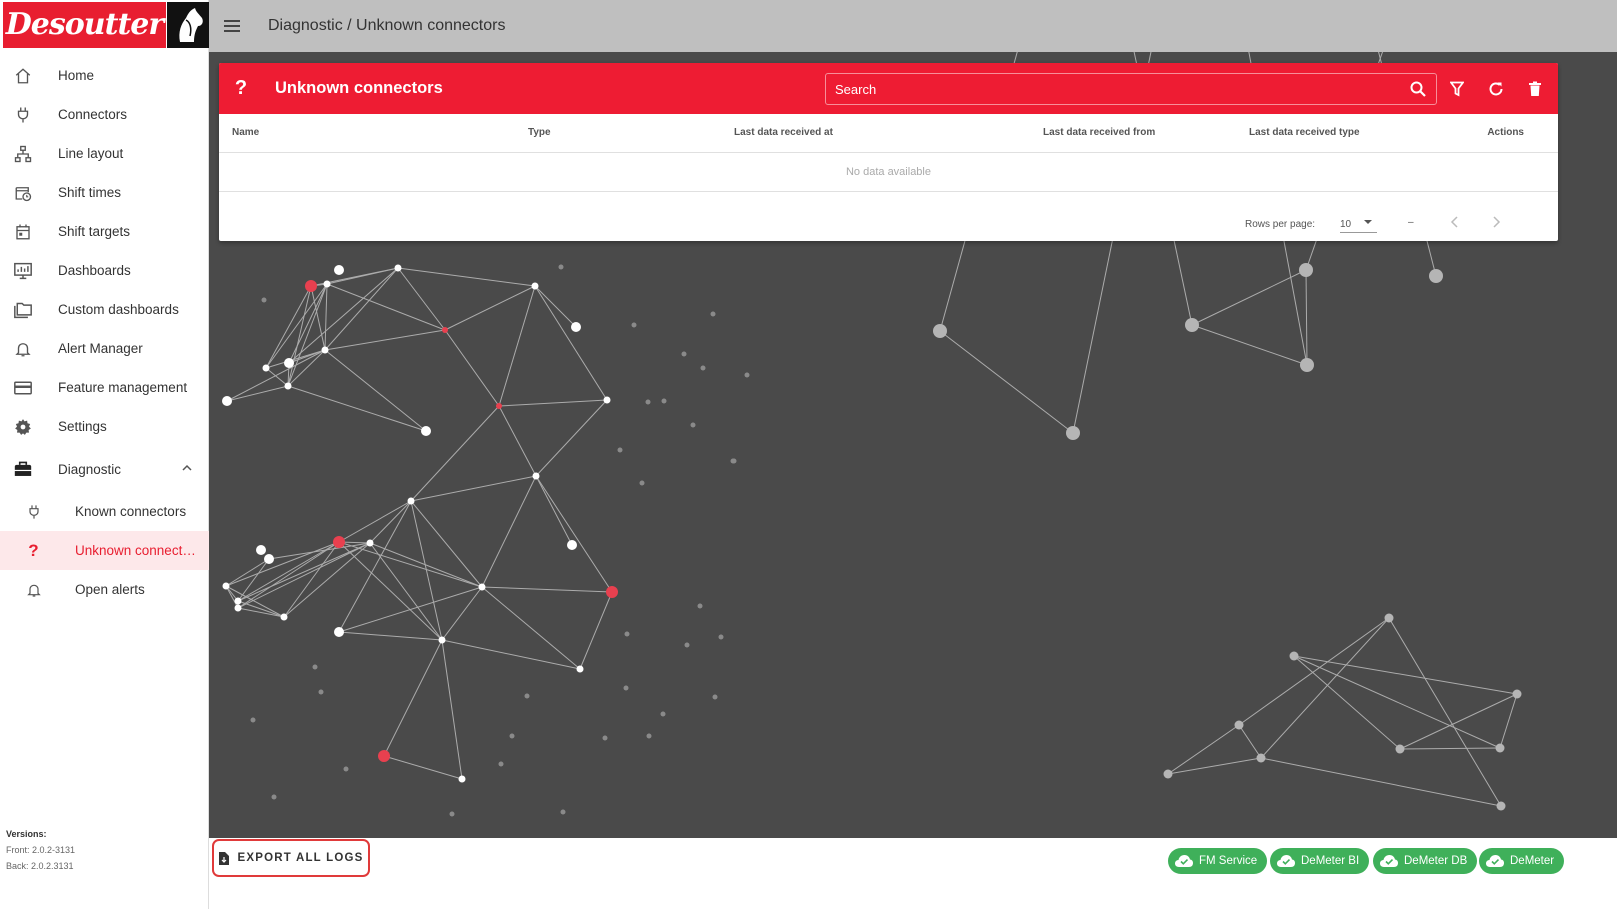 This screenshot has height=909, width=1617. What do you see at coordinates (631, 133) in the screenshot?
I see `column-header-type: Type` at bounding box center [631, 133].